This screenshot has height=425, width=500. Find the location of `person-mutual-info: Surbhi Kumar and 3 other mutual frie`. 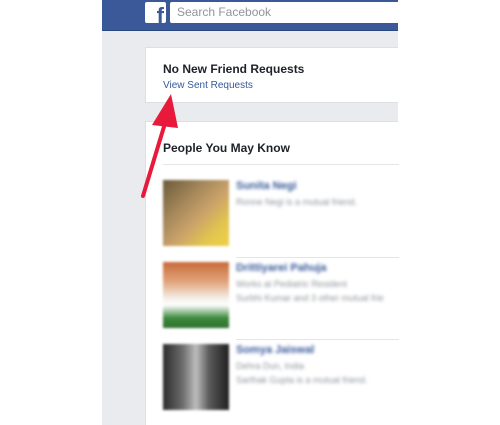

person-mutual-info: Surbhi Kumar and 3 other mutual frie is located at coordinates (310, 298).